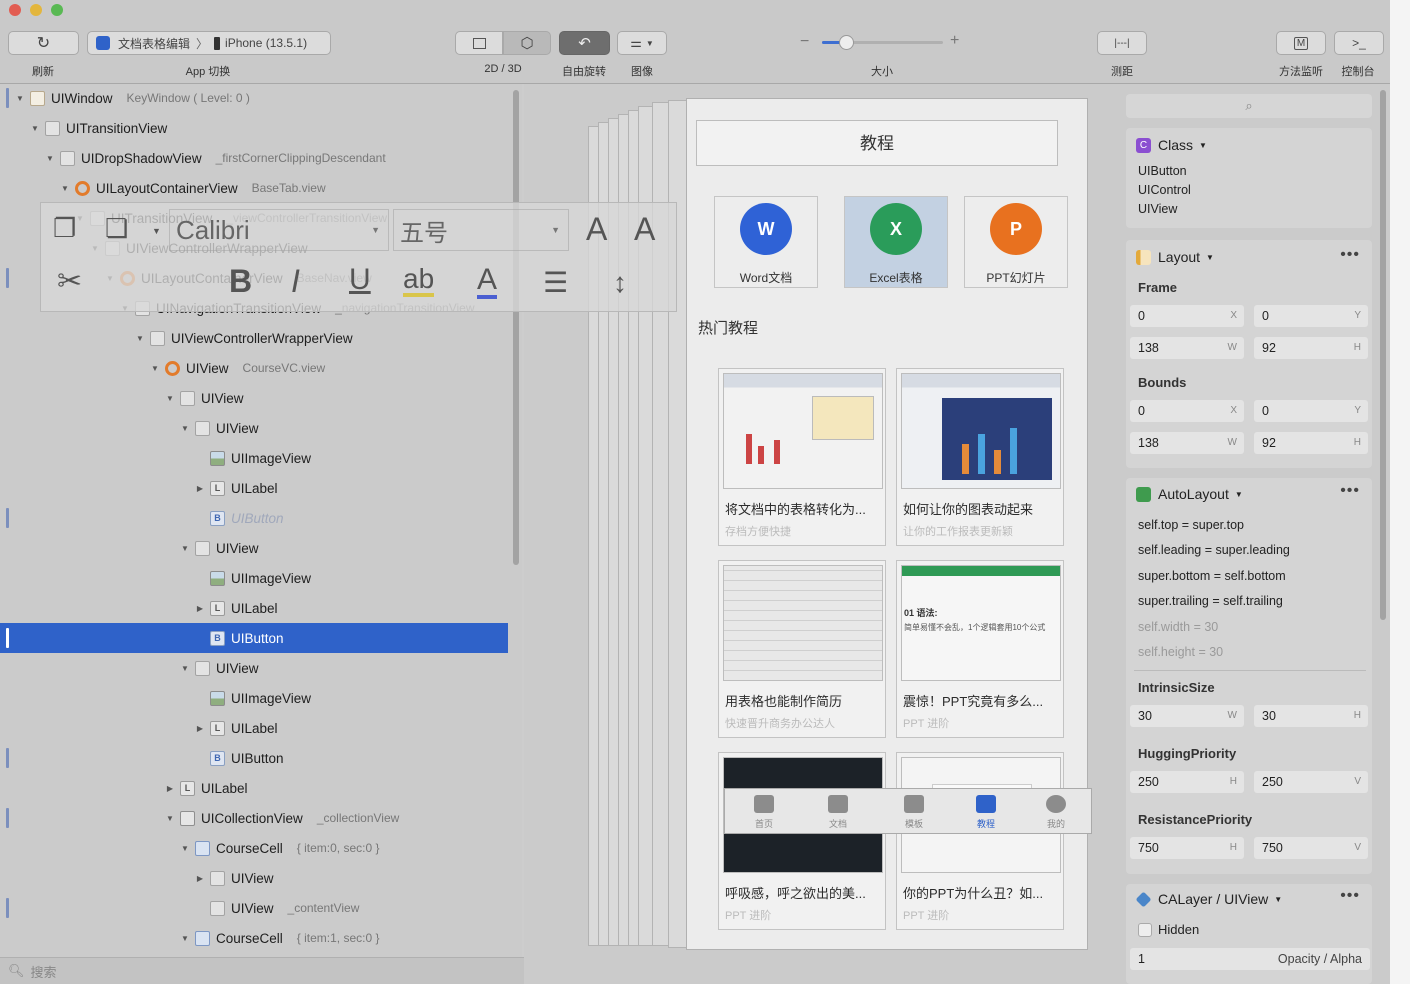 The image size is (1410, 984). What do you see at coordinates (254, 908) in the screenshot?
I see `hierarchy-row: UIView _contentView` at bounding box center [254, 908].